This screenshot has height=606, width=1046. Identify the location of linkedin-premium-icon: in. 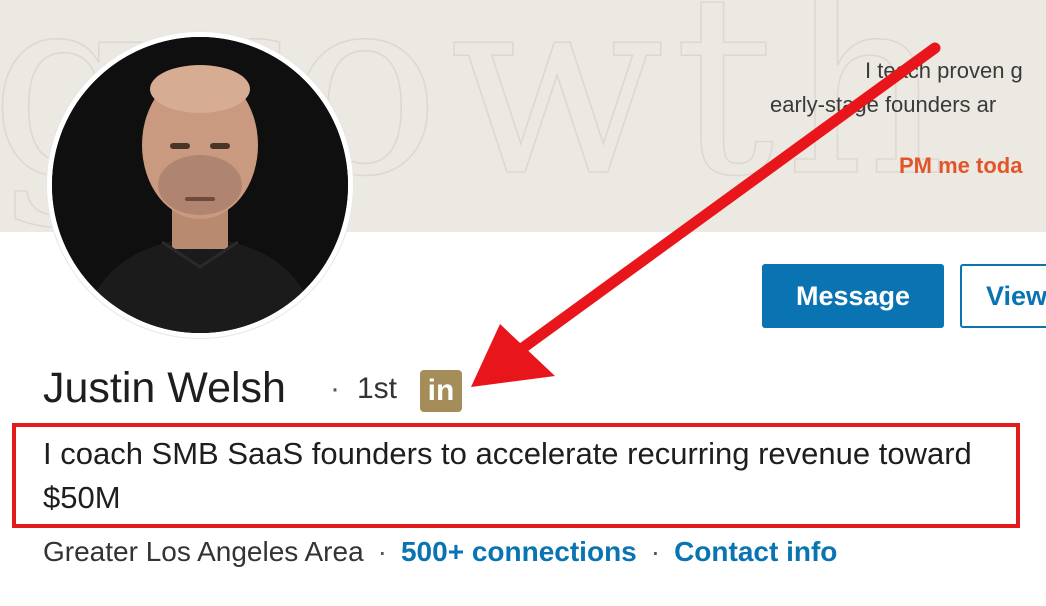
(441, 391).